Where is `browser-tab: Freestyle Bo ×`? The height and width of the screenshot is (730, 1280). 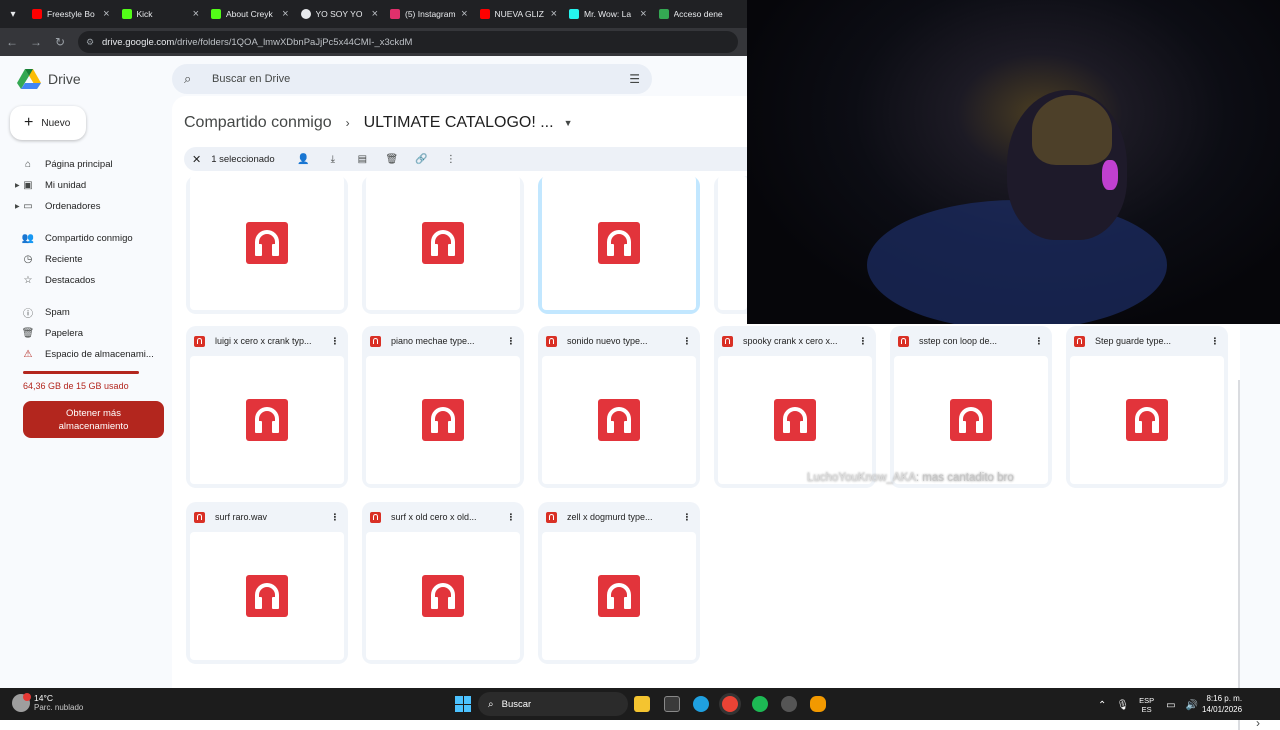 browser-tab: Freestyle Bo × is located at coordinates (71, 14).